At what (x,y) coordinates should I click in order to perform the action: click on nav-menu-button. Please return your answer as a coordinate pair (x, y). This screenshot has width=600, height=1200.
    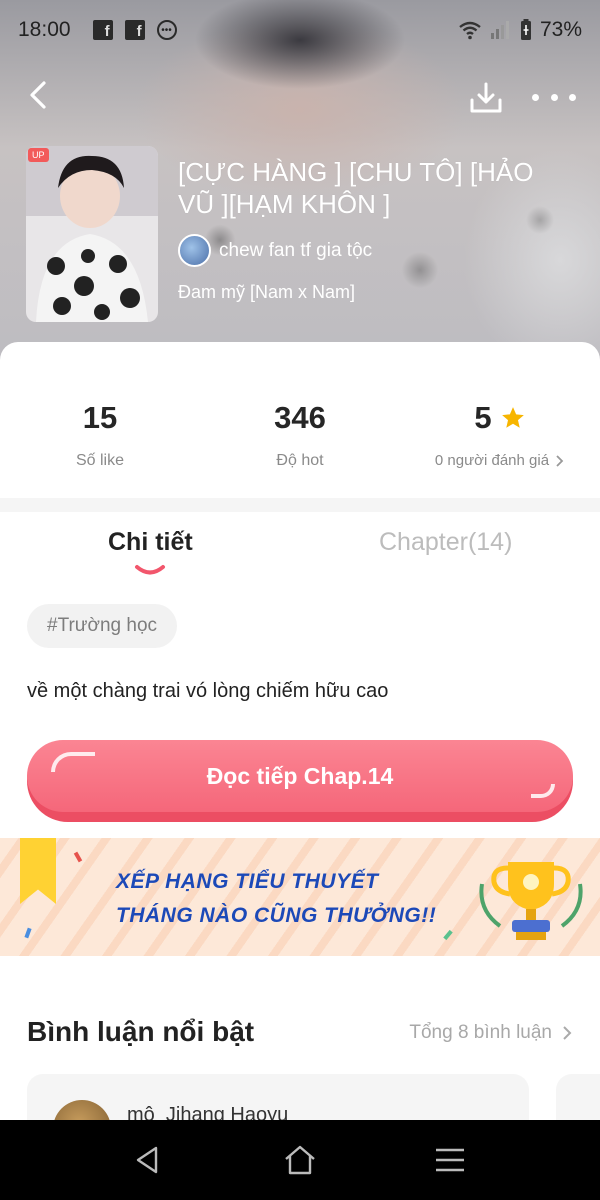
    Looking at the image, I should click on (450, 1160).